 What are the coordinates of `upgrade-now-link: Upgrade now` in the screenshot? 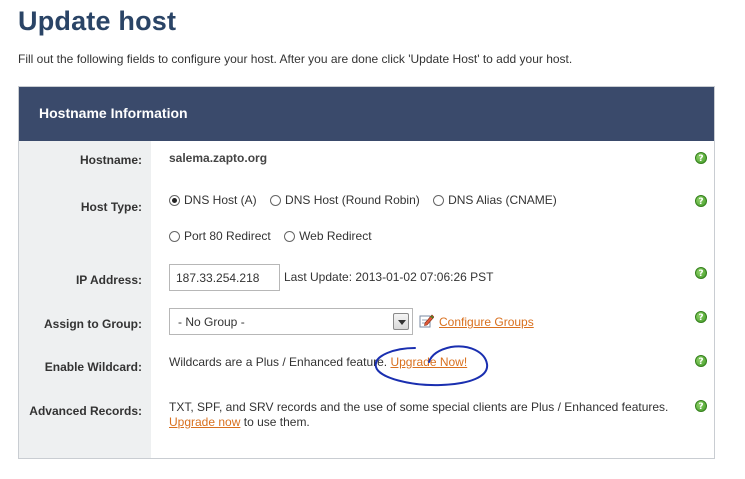 It's located at (204, 422).